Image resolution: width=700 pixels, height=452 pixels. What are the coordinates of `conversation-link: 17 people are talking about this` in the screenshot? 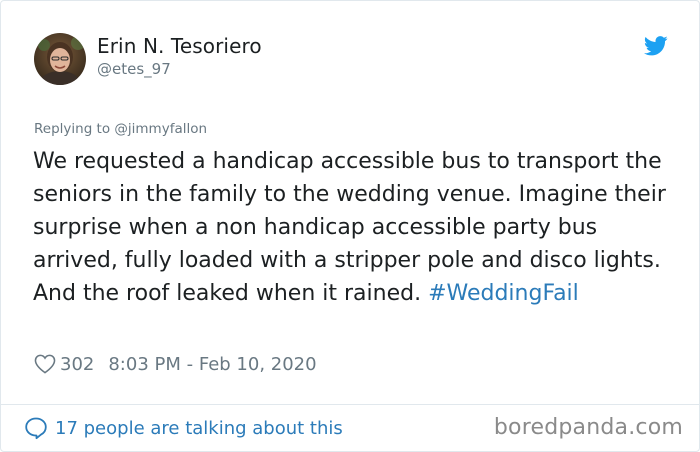 It's located at (183, 428).